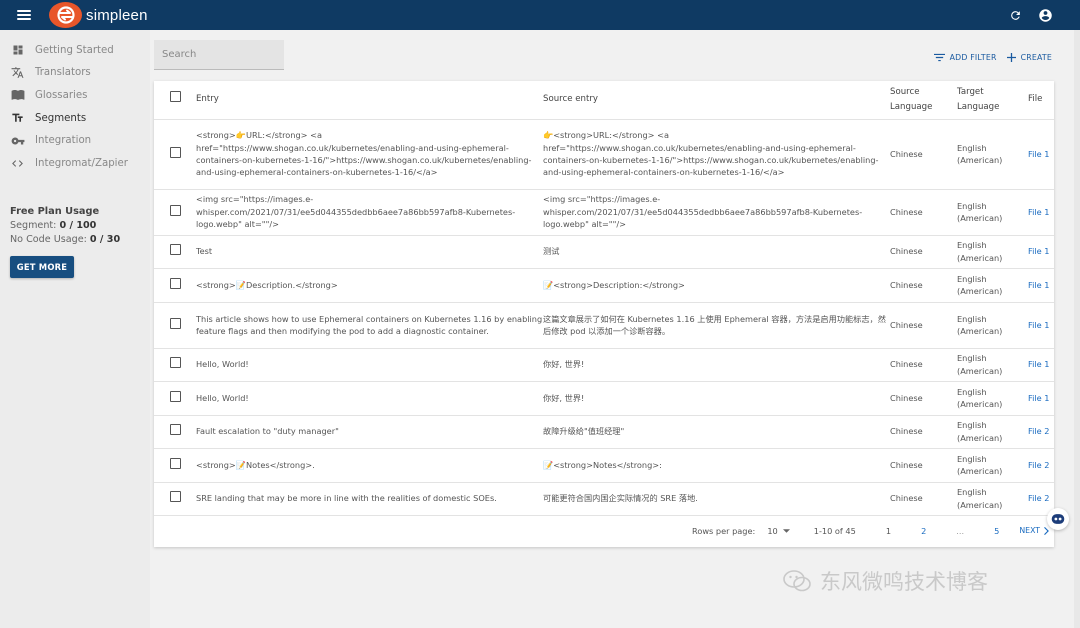  Describe the element at coordinates (996, 531) in the screenshot. I see `page-5: 5` at that location.